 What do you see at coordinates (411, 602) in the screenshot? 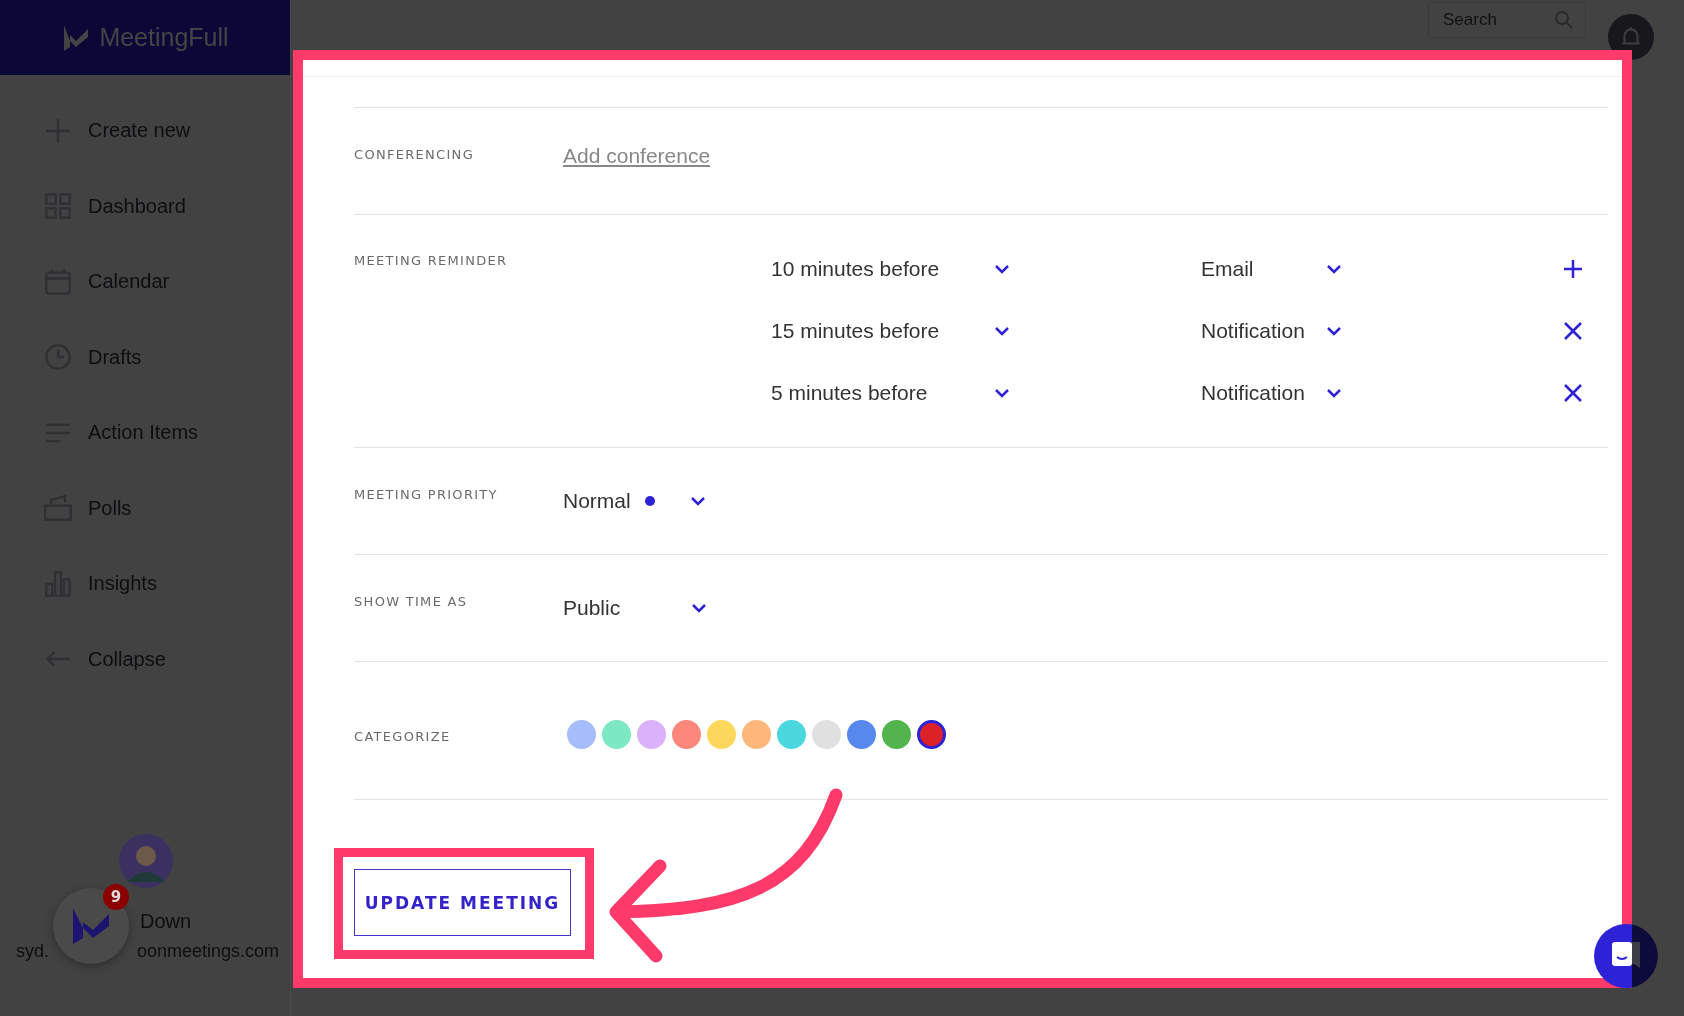
I see `field-label: SHOW TIME AS` at bounding box center [411, 602].